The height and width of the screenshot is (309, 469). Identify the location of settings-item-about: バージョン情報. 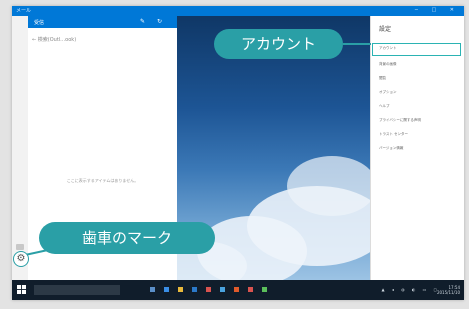
(391, 148).